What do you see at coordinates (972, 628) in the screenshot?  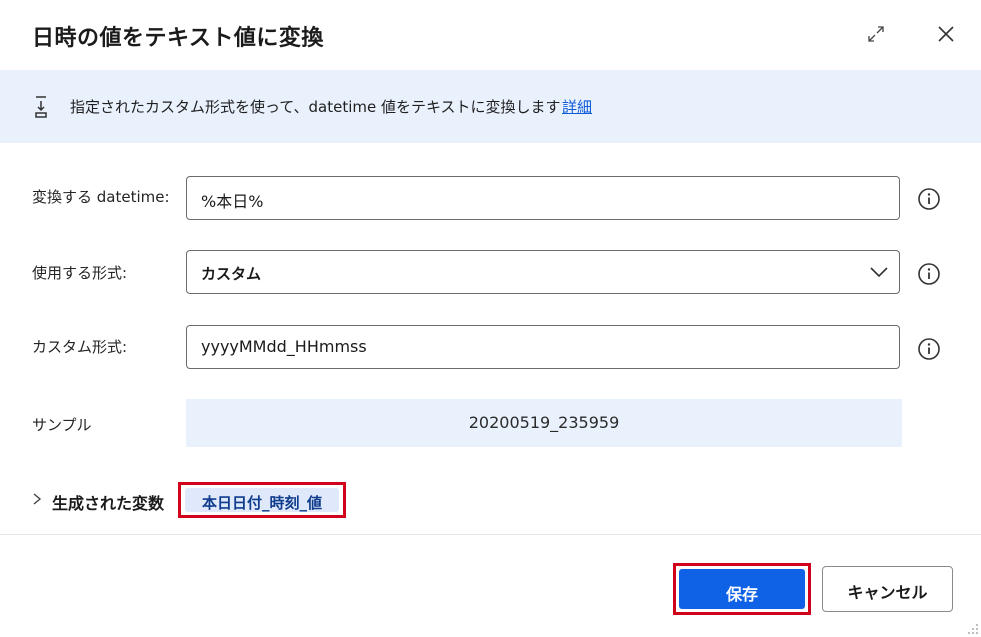 I see `resize-grip-icon` at bounding box center [972, 628].